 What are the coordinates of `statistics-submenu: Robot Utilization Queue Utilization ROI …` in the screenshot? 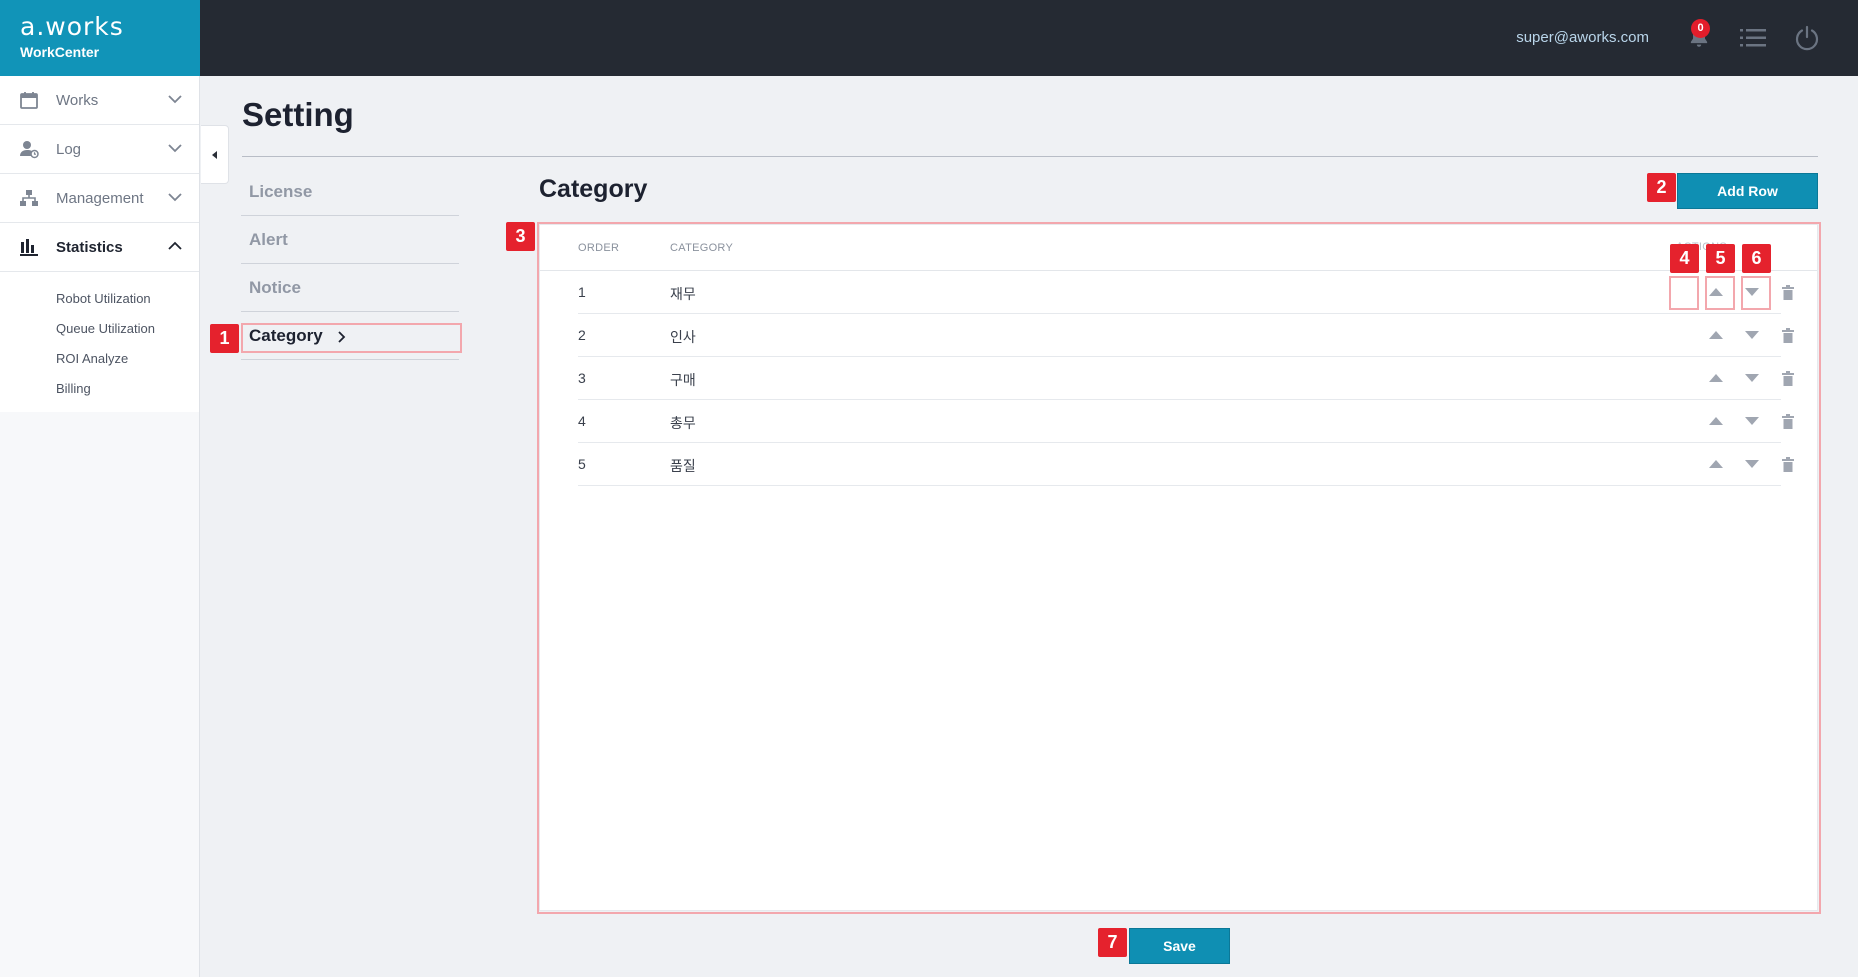 It's located at (99, 342).